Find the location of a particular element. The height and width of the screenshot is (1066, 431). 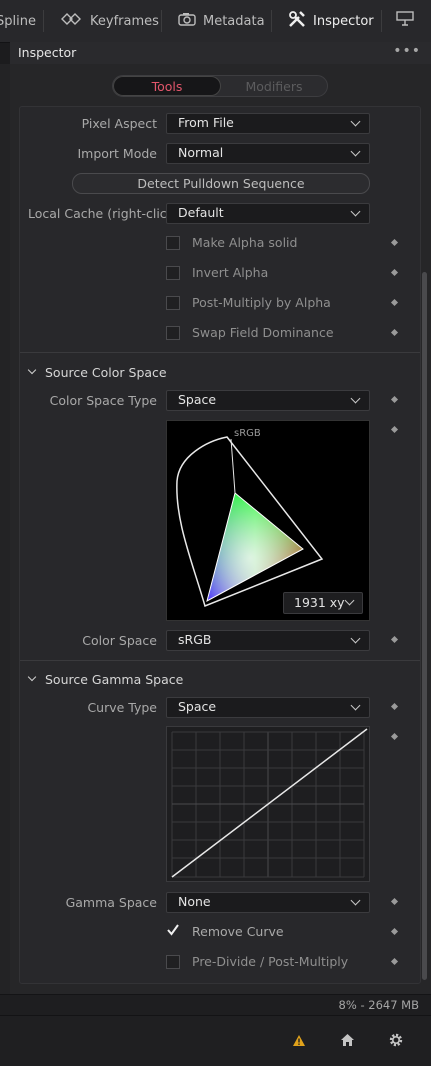

curve-type-value: Space is located at coordinates (197, 706).